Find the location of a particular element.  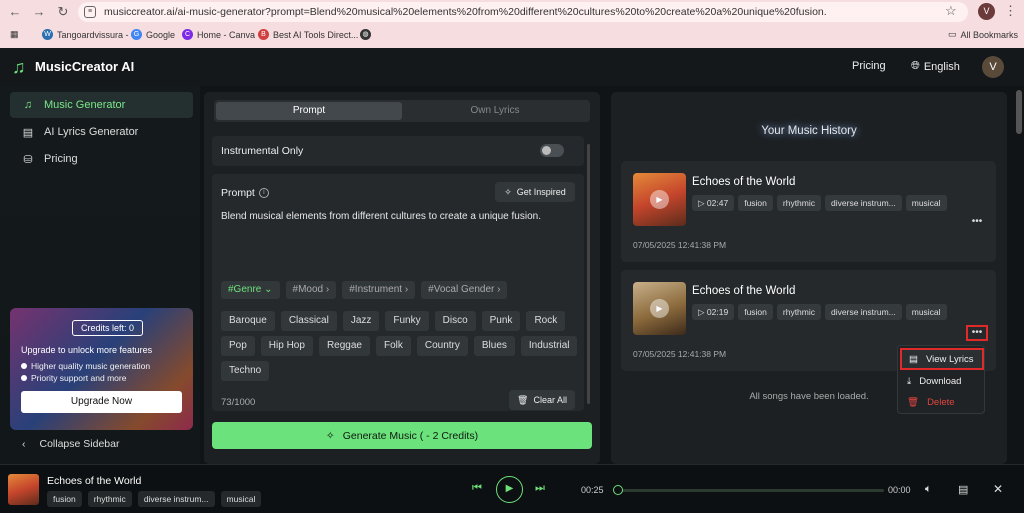

genre-tag: Hip Hop is located at coordinates (286, 346).